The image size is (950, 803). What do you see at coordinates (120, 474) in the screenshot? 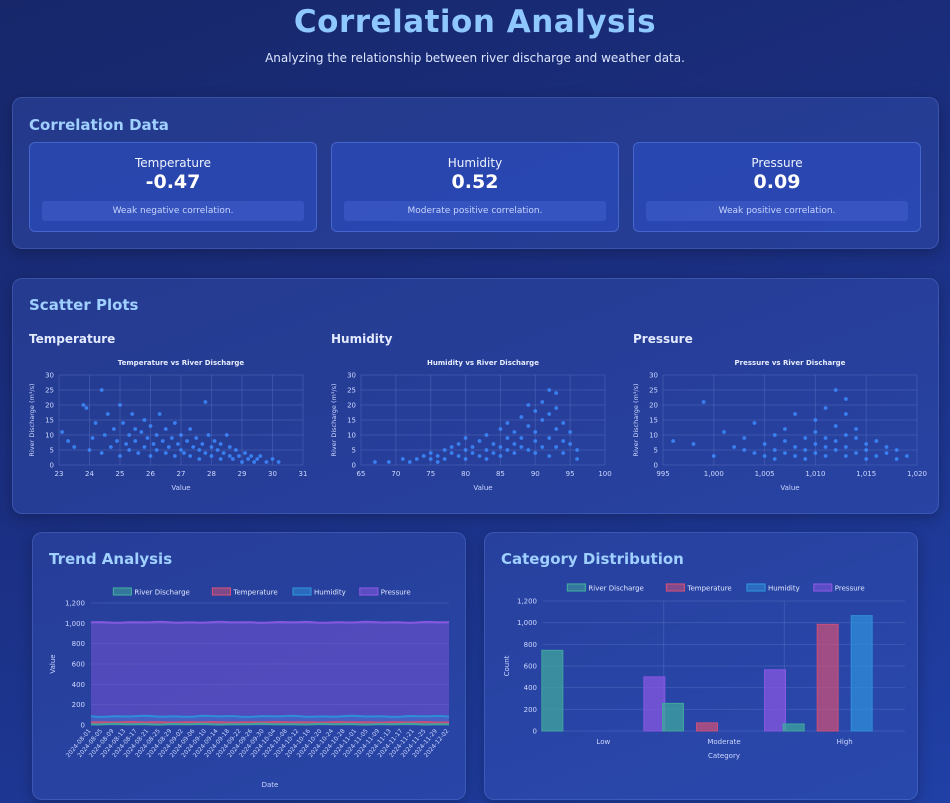
I see `x-tick-label: 25` at bounding box center [120, 474].